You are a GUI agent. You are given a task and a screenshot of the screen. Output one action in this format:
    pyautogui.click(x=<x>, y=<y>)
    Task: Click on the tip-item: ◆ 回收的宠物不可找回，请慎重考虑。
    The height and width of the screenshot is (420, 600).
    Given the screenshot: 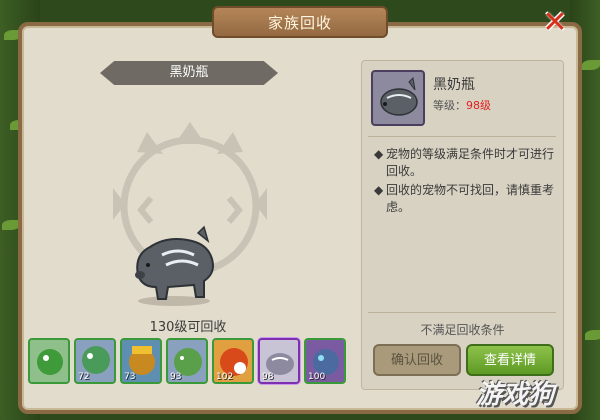 What is the action you would take?
    pyautogui.click(x=465, y=199)
    